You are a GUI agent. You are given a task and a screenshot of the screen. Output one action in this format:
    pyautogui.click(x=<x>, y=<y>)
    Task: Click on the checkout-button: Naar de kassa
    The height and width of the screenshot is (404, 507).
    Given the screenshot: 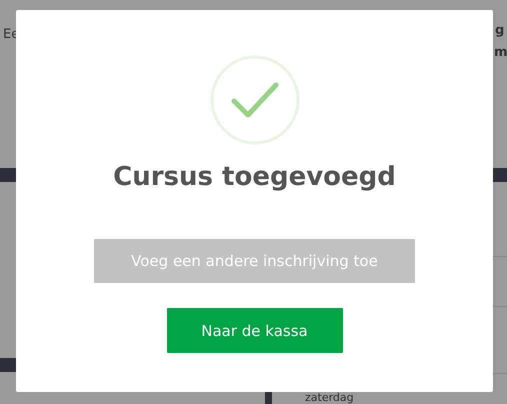 What is the action you would take?
    pyautogui.click(x=254, y=330)
    